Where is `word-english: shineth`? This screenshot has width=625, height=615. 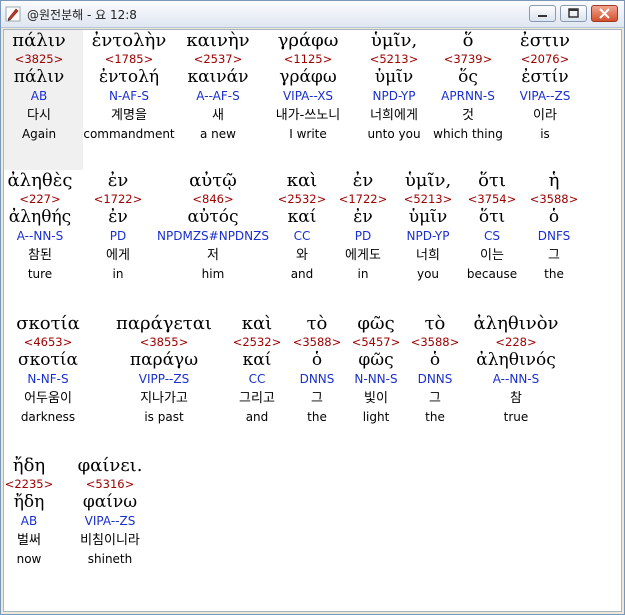
word-english: shineth is located at coordinates (110, 559).